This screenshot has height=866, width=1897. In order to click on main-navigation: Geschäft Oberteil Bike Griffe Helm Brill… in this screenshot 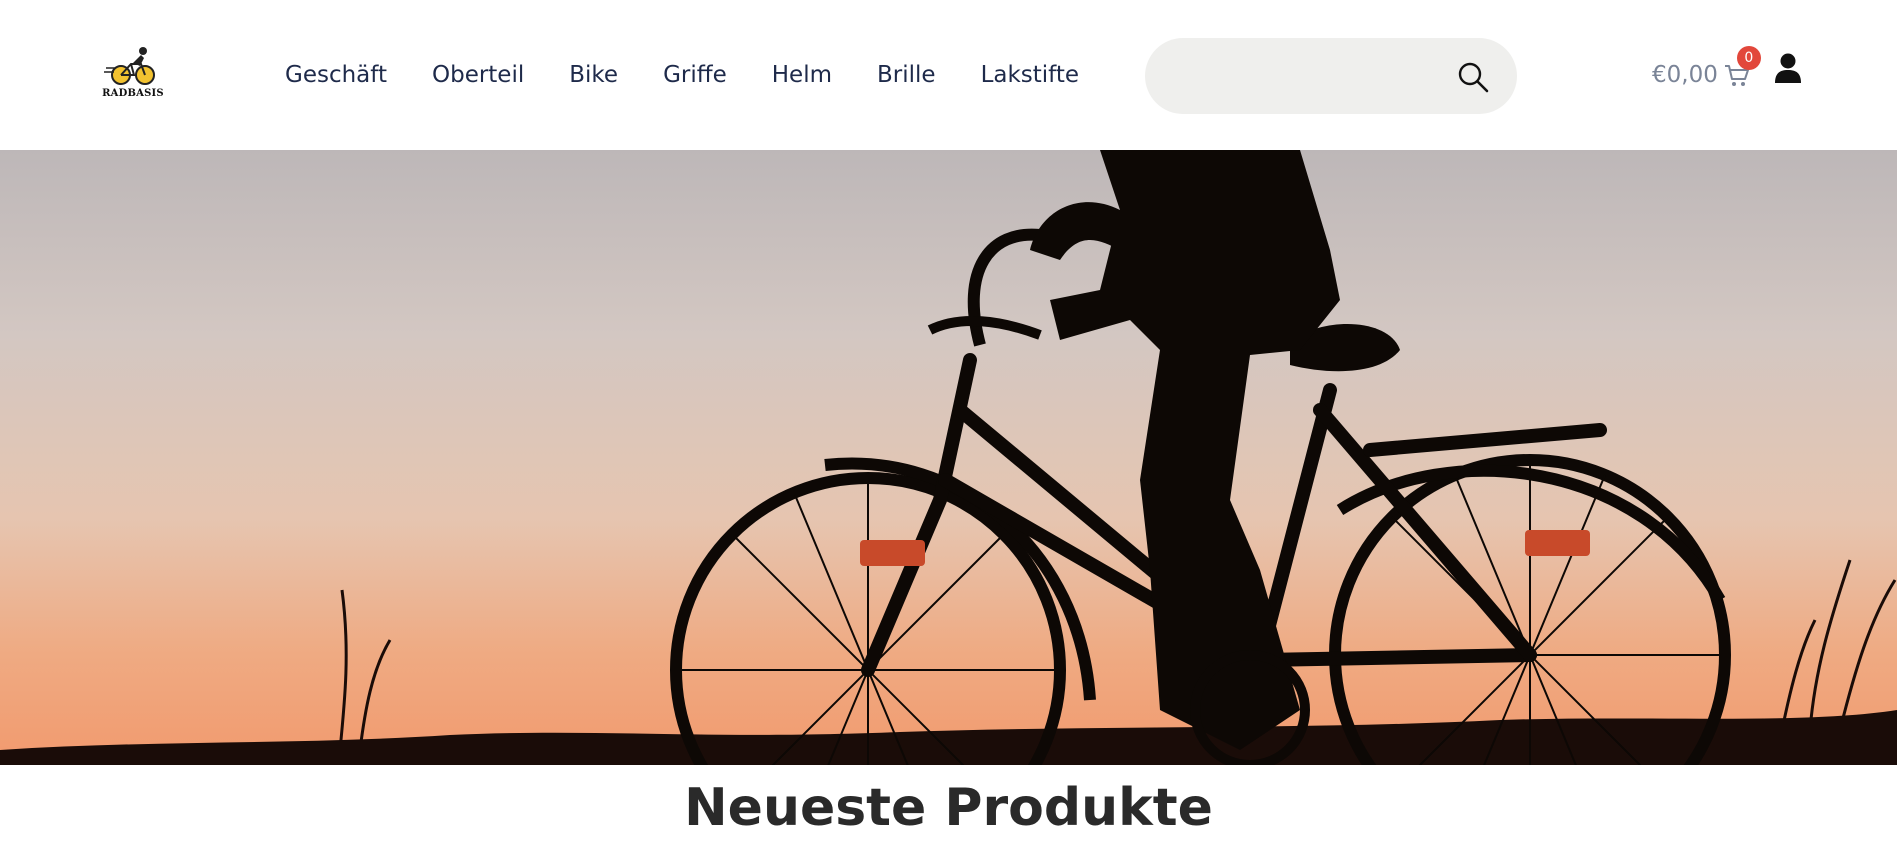, I will do `click(682, 75)`.